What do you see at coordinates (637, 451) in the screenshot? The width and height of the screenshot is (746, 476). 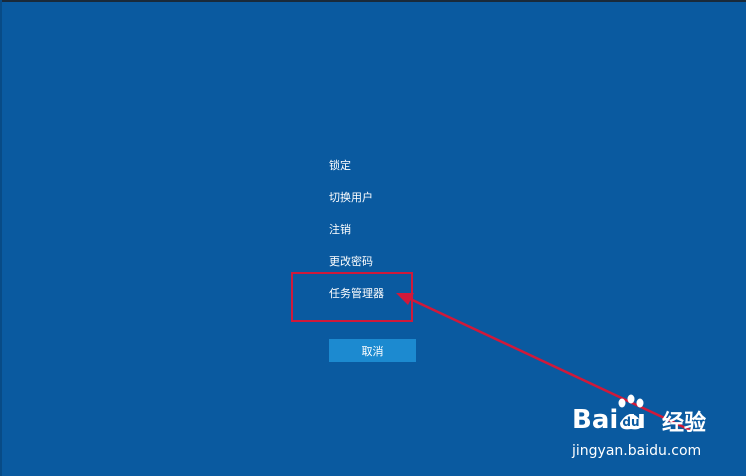 I see `watermark-url: jingyan.baidu.com` at bounding box center [637, 451].